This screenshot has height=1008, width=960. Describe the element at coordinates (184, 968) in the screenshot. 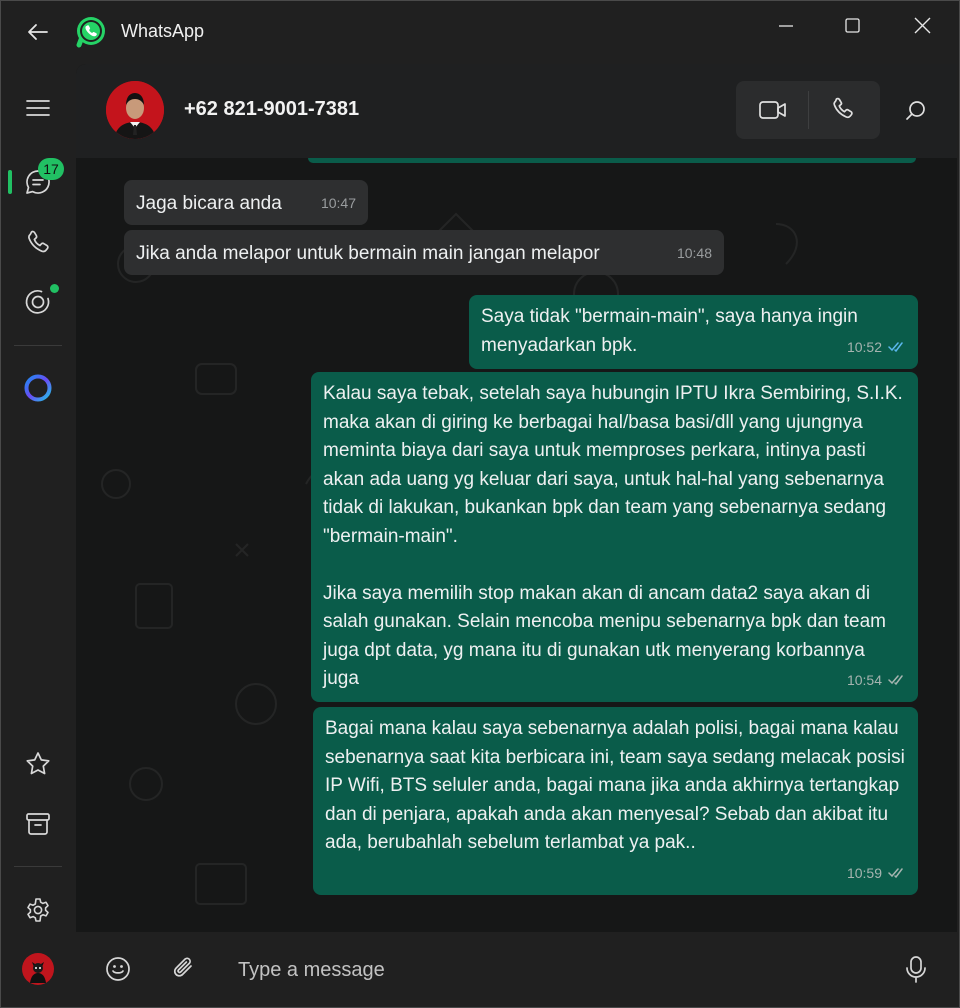

I see `attach-icon` at that location.